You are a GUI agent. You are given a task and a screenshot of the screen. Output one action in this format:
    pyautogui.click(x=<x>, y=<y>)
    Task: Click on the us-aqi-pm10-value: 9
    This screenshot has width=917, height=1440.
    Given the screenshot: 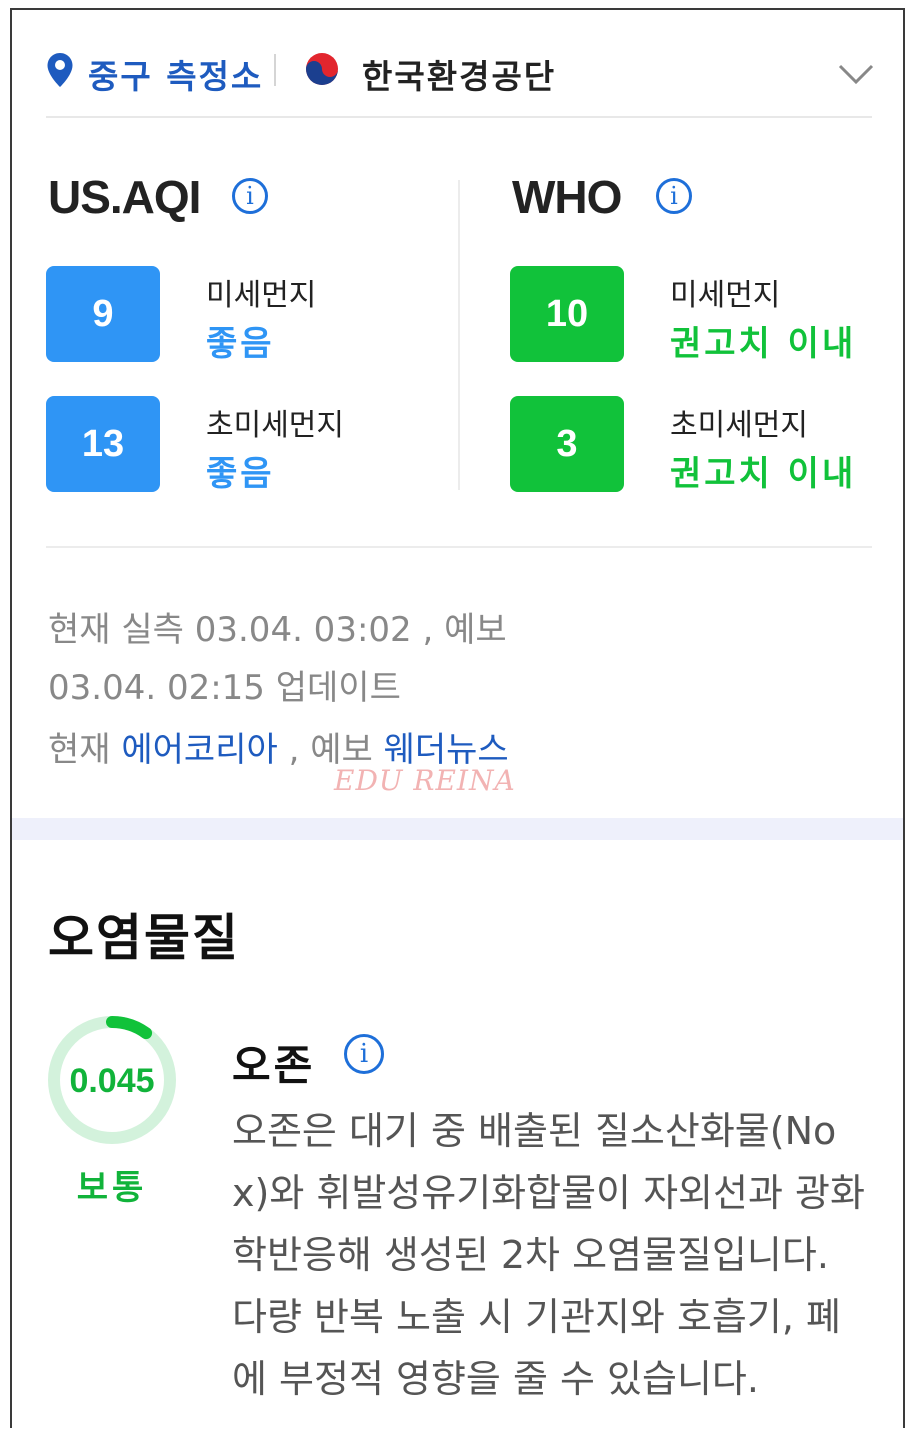 What is the action you would take?
    pyautogui.click(x=103, y=314)
    